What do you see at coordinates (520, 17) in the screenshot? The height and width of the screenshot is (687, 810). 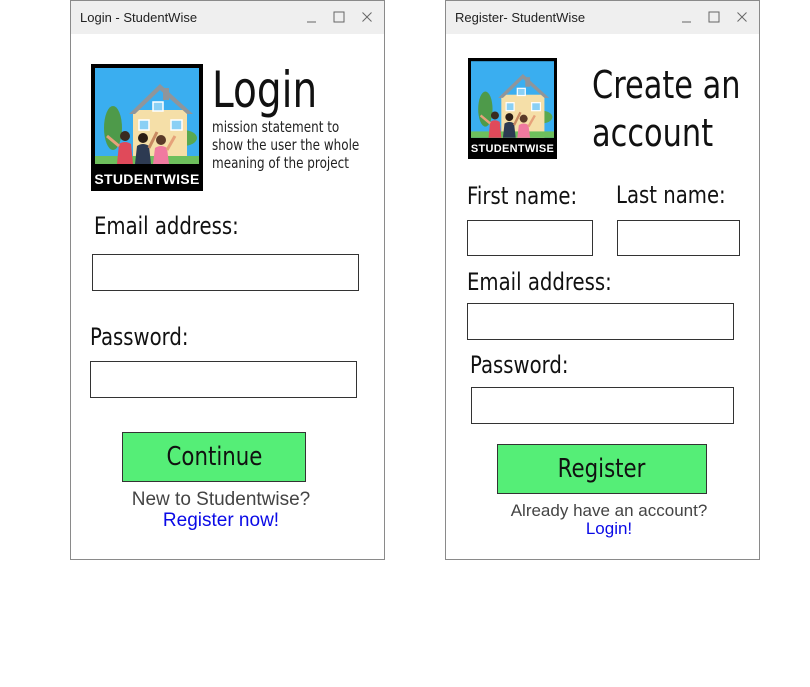 I see `register-window-title: Register- StudentWise` at bounding box center [520, 17].